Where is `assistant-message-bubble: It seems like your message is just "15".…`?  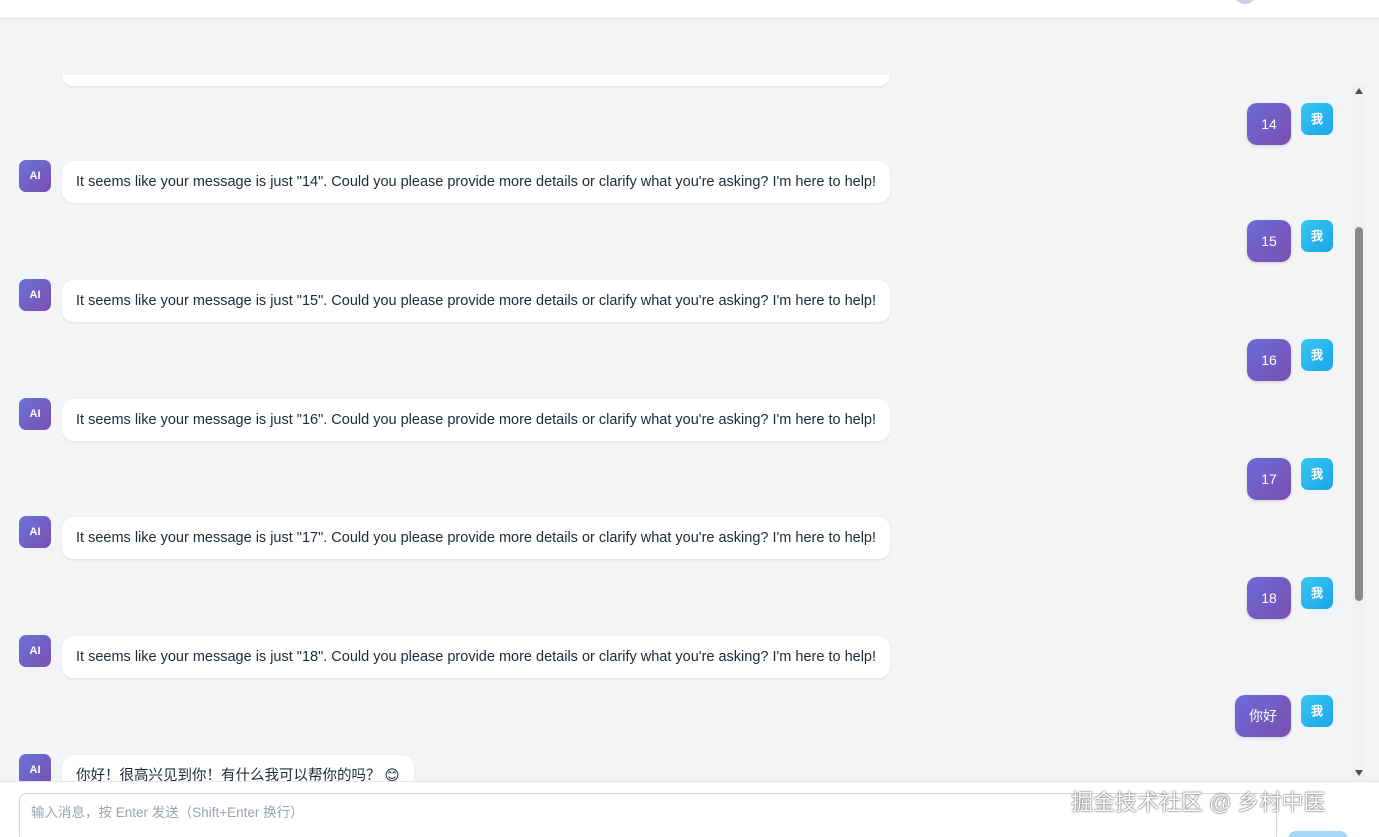 assistant-message-bubble: It seems like your message is just "15".… is located at coordinates (476, 301).